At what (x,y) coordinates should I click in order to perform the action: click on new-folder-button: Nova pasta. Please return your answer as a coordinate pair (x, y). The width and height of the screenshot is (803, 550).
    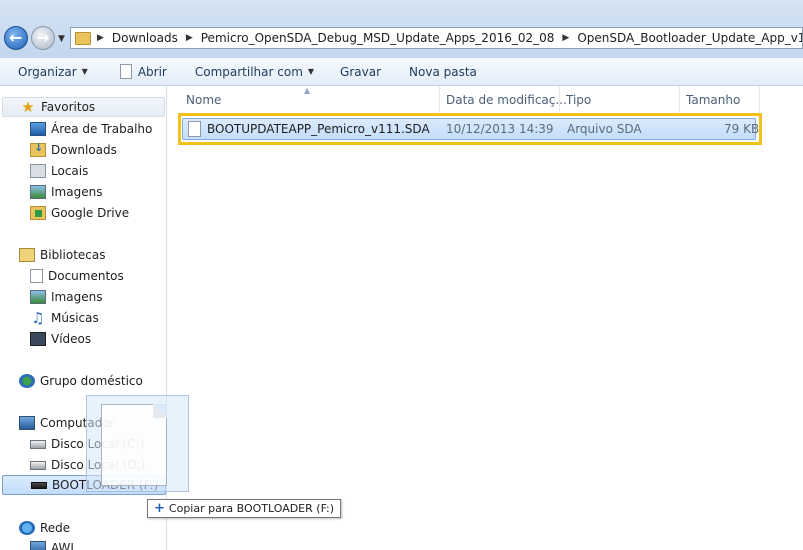
    Looking at the image, I should click on (441, 72).